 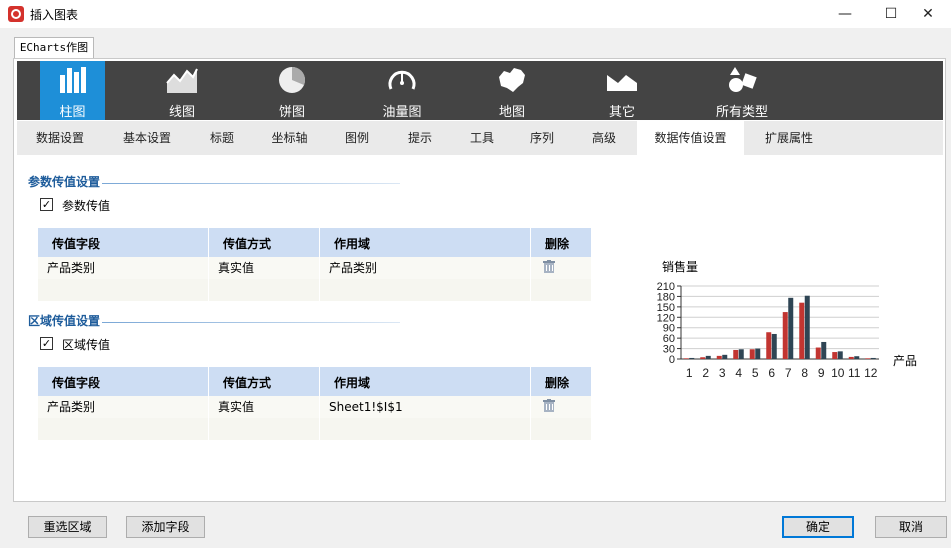 I want to click on table-row-empty, so click(x=314, y=290).